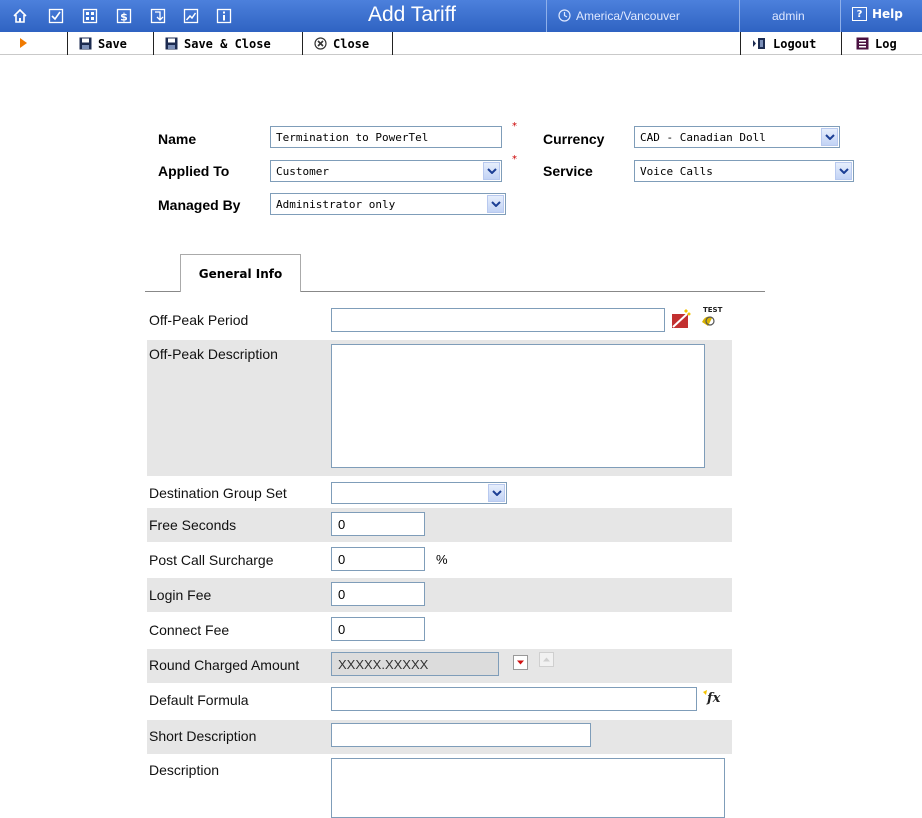  Describe the element at coordinates (177, 139) in the screenshot. I see `name-label: Name` at that location.